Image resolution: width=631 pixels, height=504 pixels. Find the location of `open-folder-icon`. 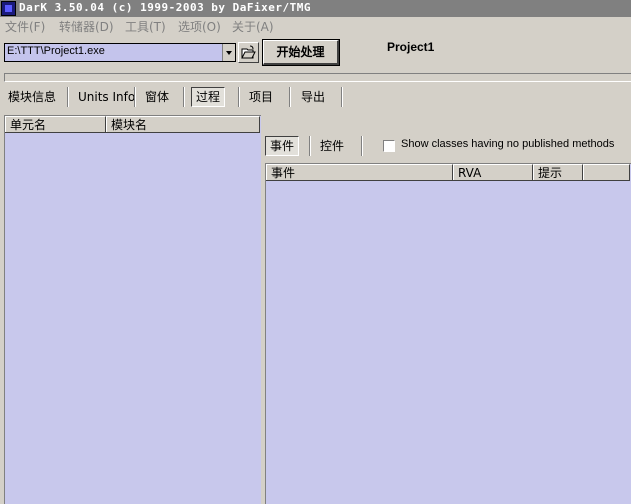

open-folder-icon is located at coordinates (248, 52).